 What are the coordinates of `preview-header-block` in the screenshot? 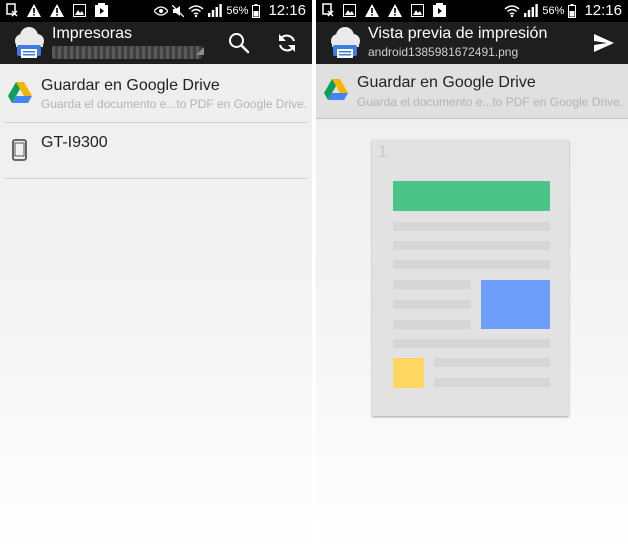 It's located at (471, 196).